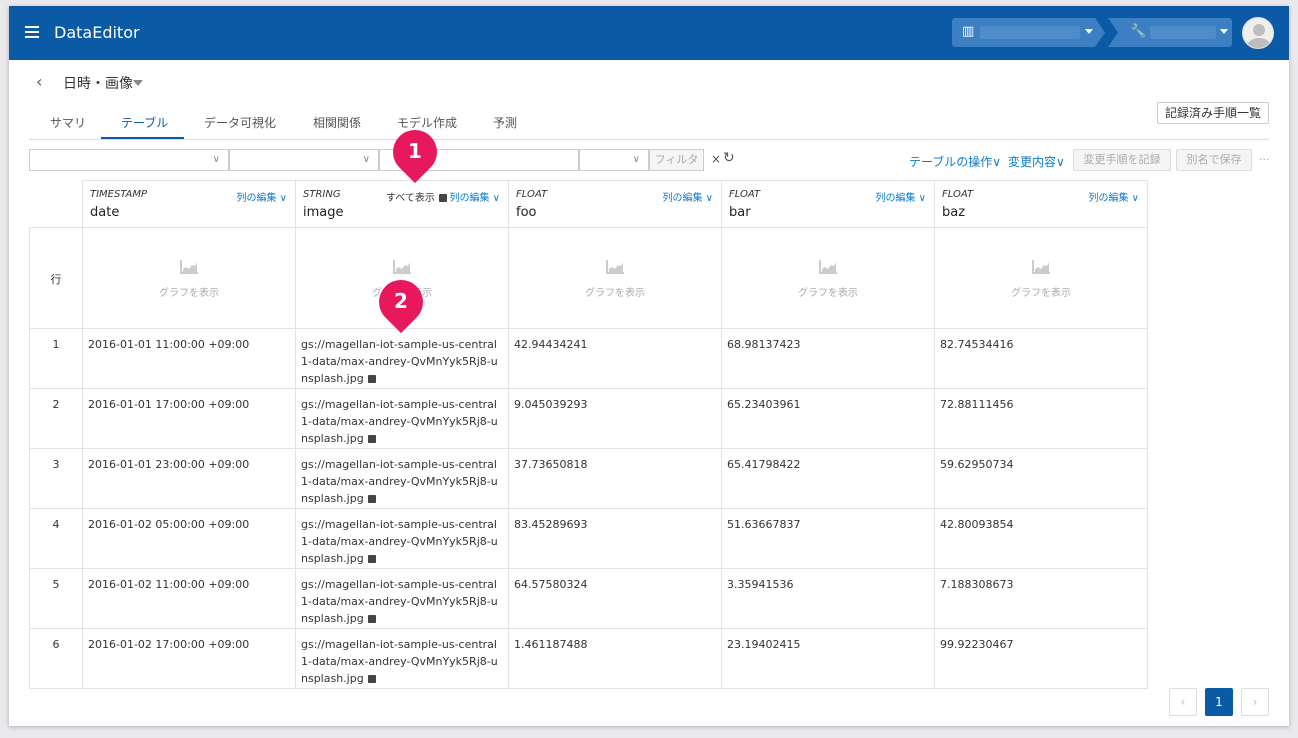 This screenshot has width=1298, height=738. Describe the element at coordinates (1041, 358) in the screenshot. I see `baz-cell: 82.74534416` at that location.